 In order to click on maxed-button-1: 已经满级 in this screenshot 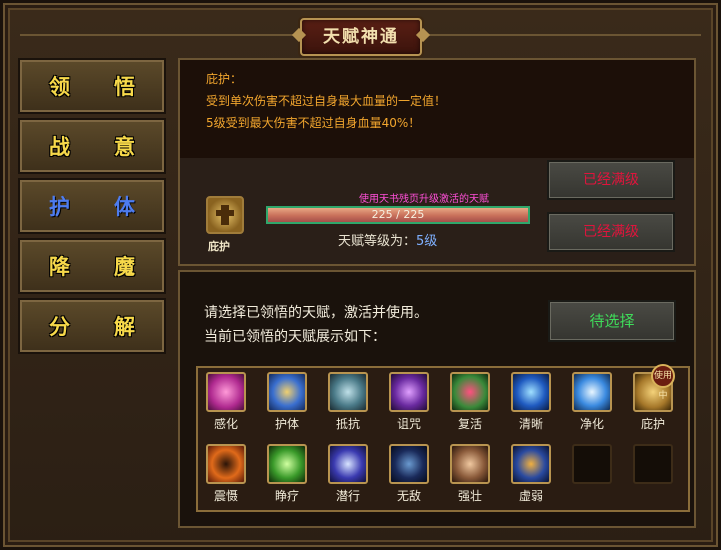, I will do `click(611, 180)`.